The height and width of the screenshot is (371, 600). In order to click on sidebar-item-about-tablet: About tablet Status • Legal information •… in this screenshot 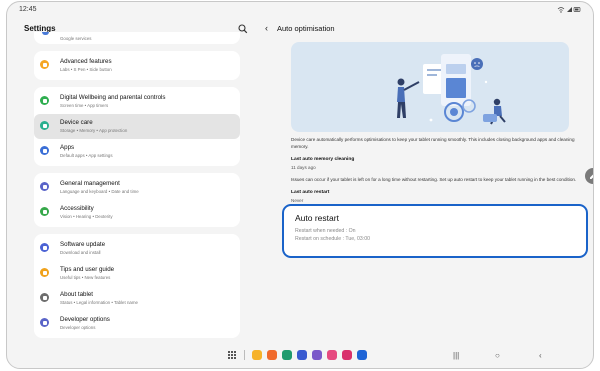, I will do `click(137, 298)`.